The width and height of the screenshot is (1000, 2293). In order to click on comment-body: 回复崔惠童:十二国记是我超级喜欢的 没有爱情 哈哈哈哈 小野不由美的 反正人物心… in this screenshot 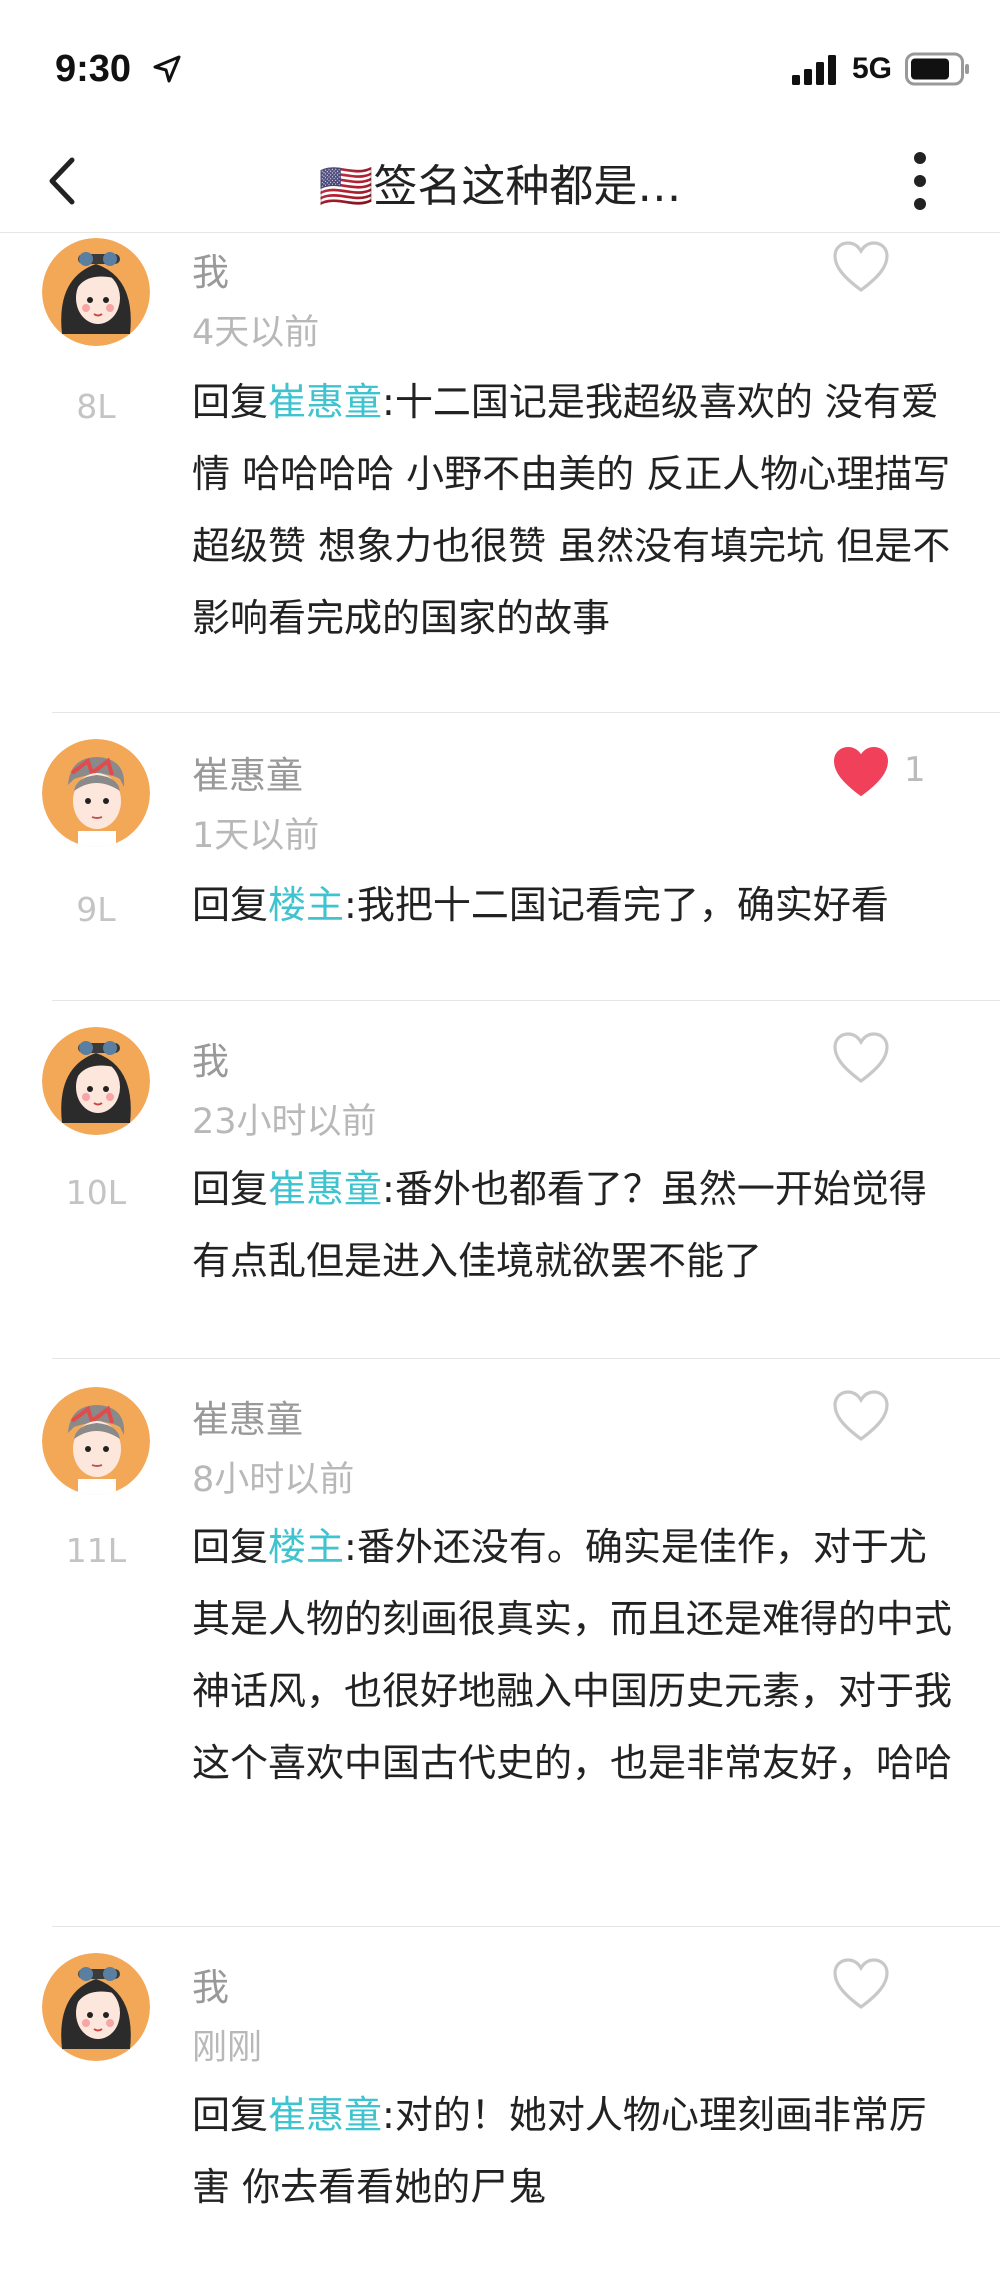, I will do `click(572, 510)`.